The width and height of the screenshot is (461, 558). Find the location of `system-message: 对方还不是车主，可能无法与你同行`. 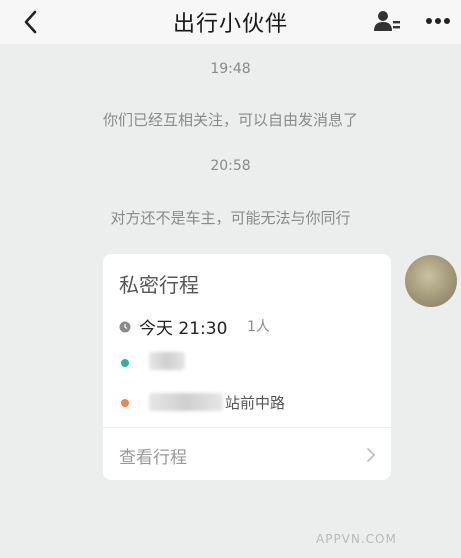

system-message: 对方还不是车主，可能无法与你同行 is located at coordinates (230, 218).